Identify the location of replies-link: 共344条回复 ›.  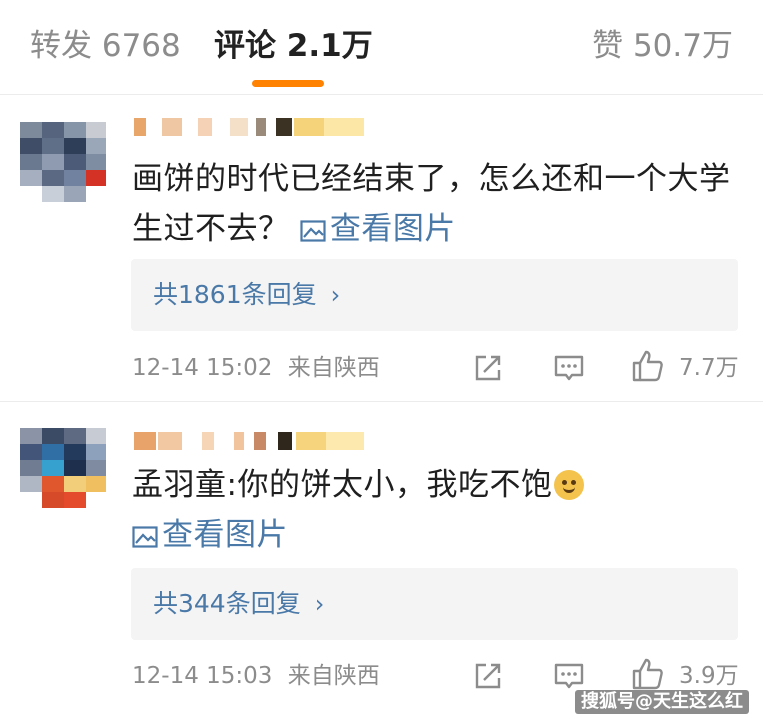
(238, 604).